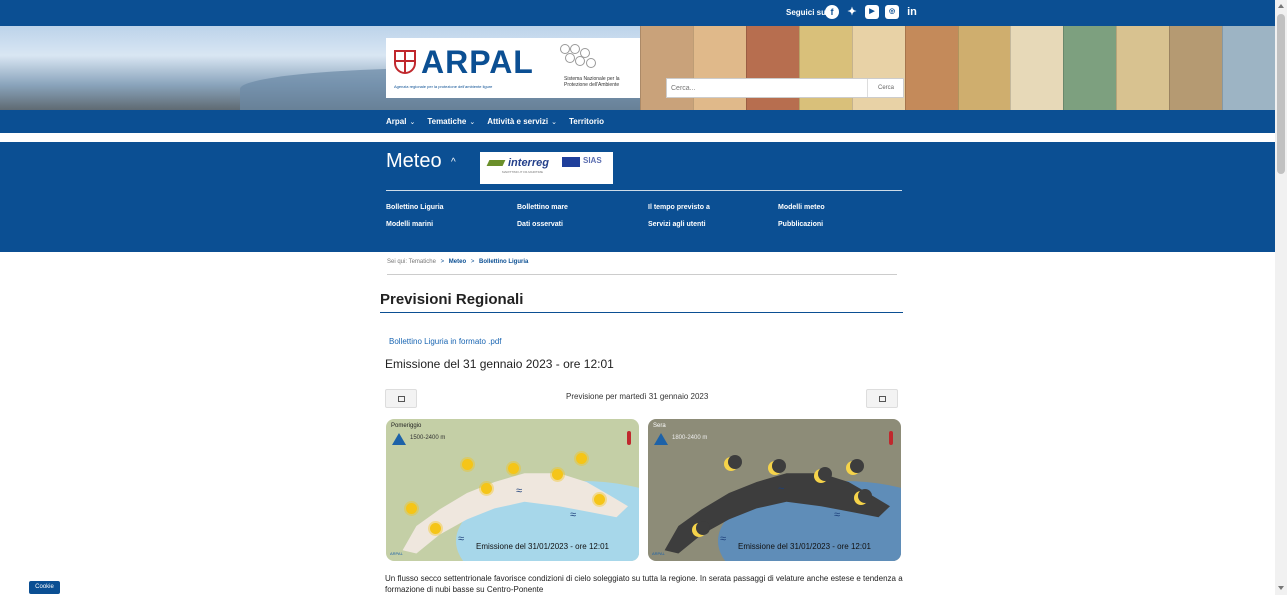 This screenshot has width=1287, height=595. Describe the element at coordinates (586, 121) in the screenshot. I see `nav-item-territorio: Territorio` at that location.